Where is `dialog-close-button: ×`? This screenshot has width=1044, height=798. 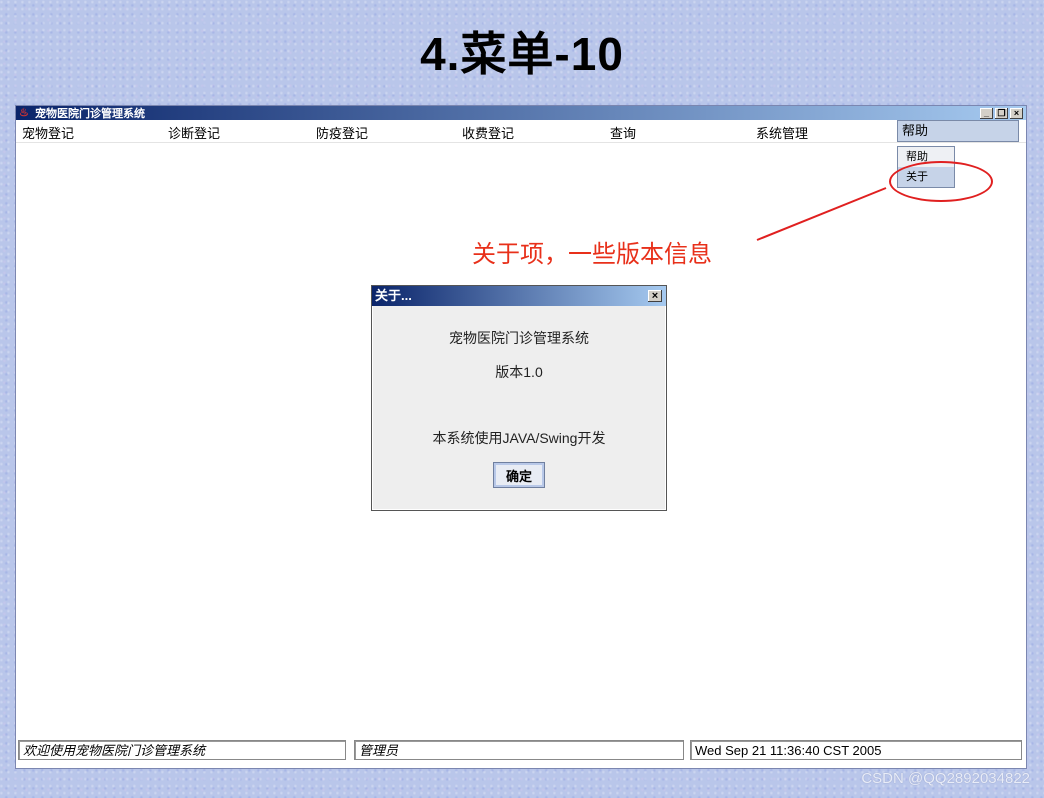 dialog-close-button: × is located at coordinates (655, 296).